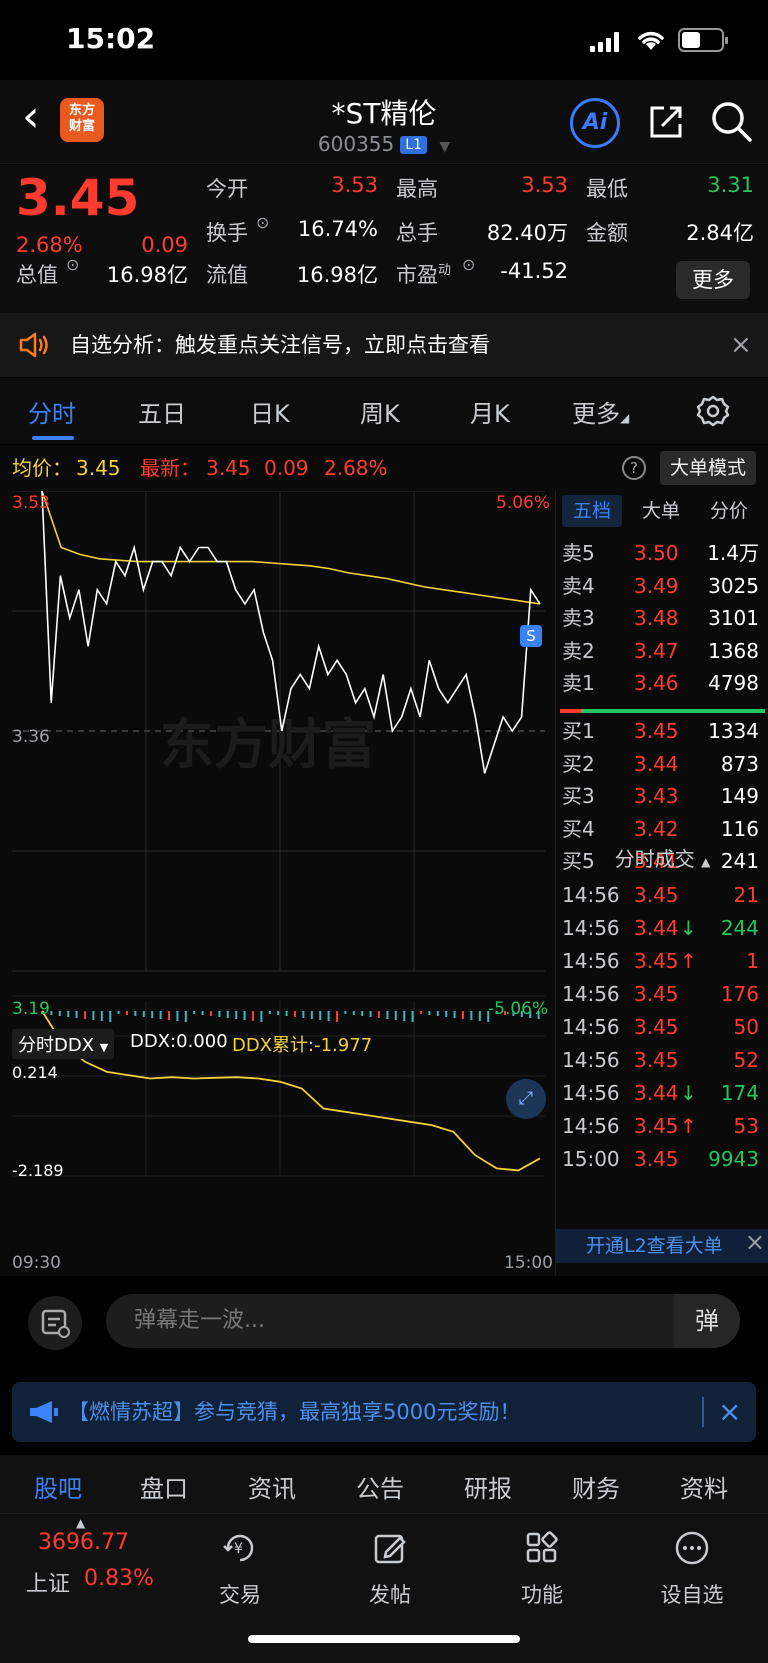 The image size is (768, 1663). What do you see at coordinates (527, 233) in the screenshot?
I see `volume-value: 82.40万` at bounding box center [527, 233].